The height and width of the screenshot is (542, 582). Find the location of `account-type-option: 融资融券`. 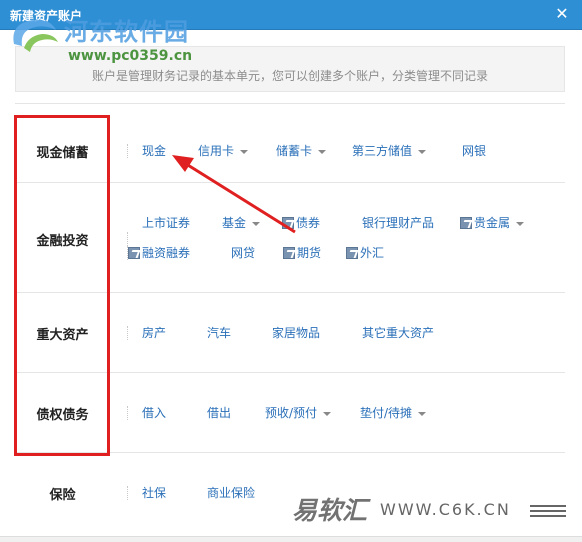

account-type-option: 融资融券 is located at coordinates (159, 252).